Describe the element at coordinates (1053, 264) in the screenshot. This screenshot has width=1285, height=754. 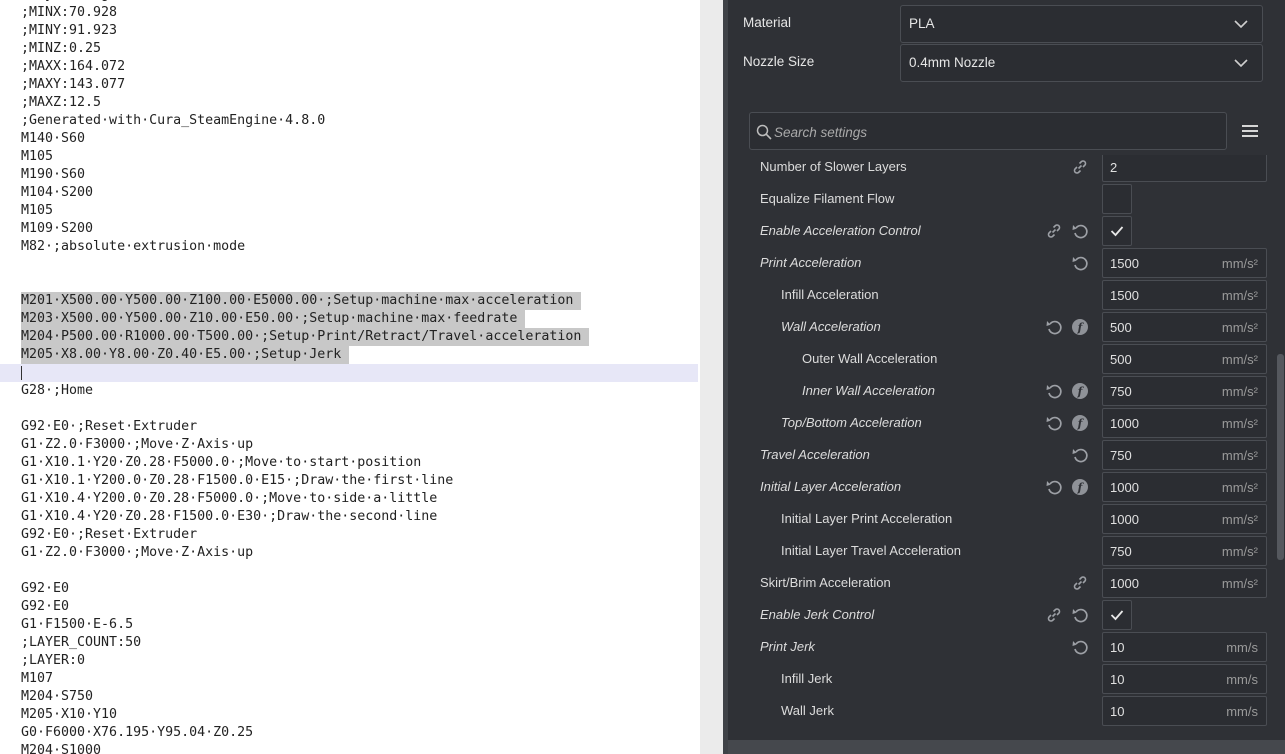
I see `setting-icons` at that location.